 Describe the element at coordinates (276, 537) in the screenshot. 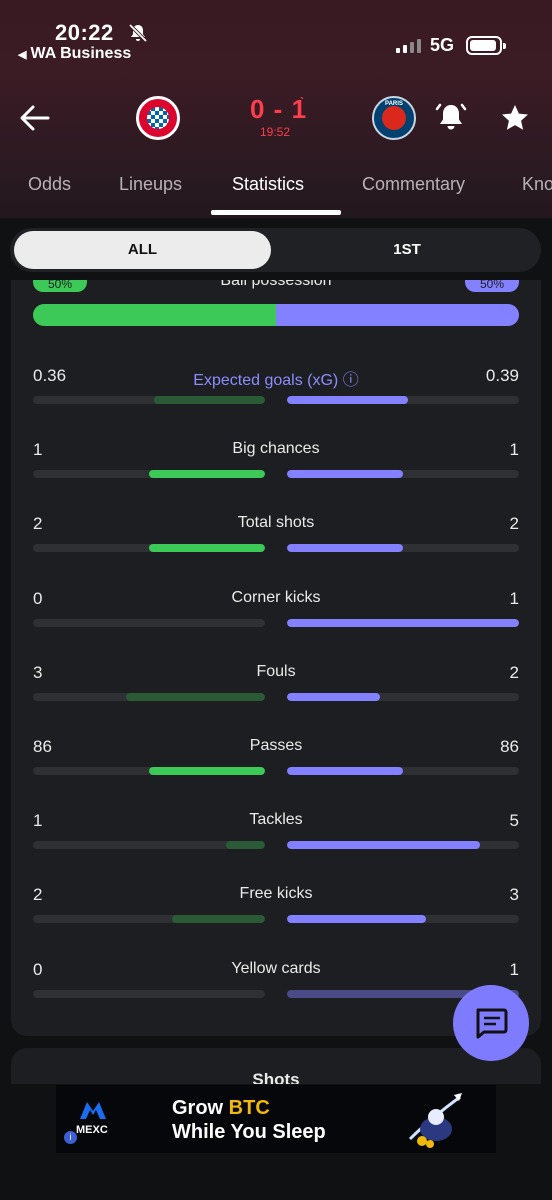

I see `stat-row: 2 Total shots 2` at that location.